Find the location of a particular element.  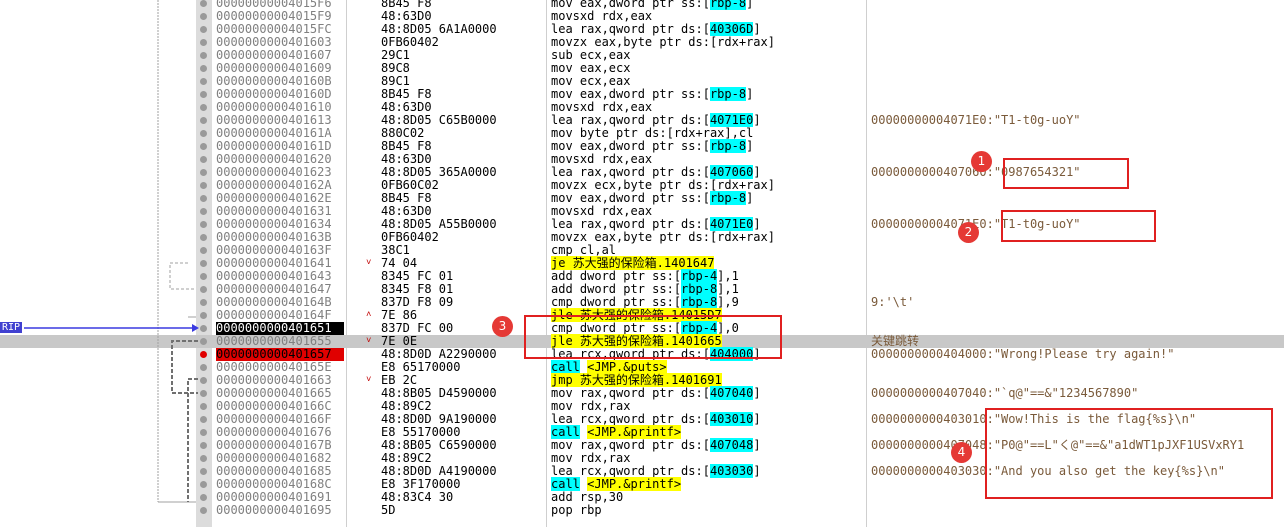

instruction-comment: 0000000000407040:"`q@"==&"1234567890" is located at coordinates (1005, 393).